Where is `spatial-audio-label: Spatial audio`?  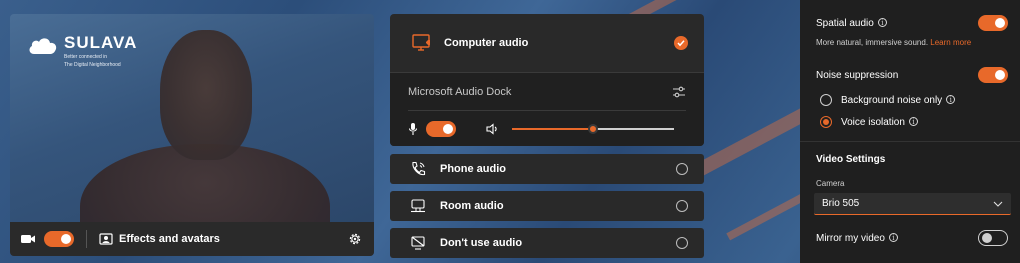 spatial-audio-label: Spatial audio is located at coordinates (845, 23).